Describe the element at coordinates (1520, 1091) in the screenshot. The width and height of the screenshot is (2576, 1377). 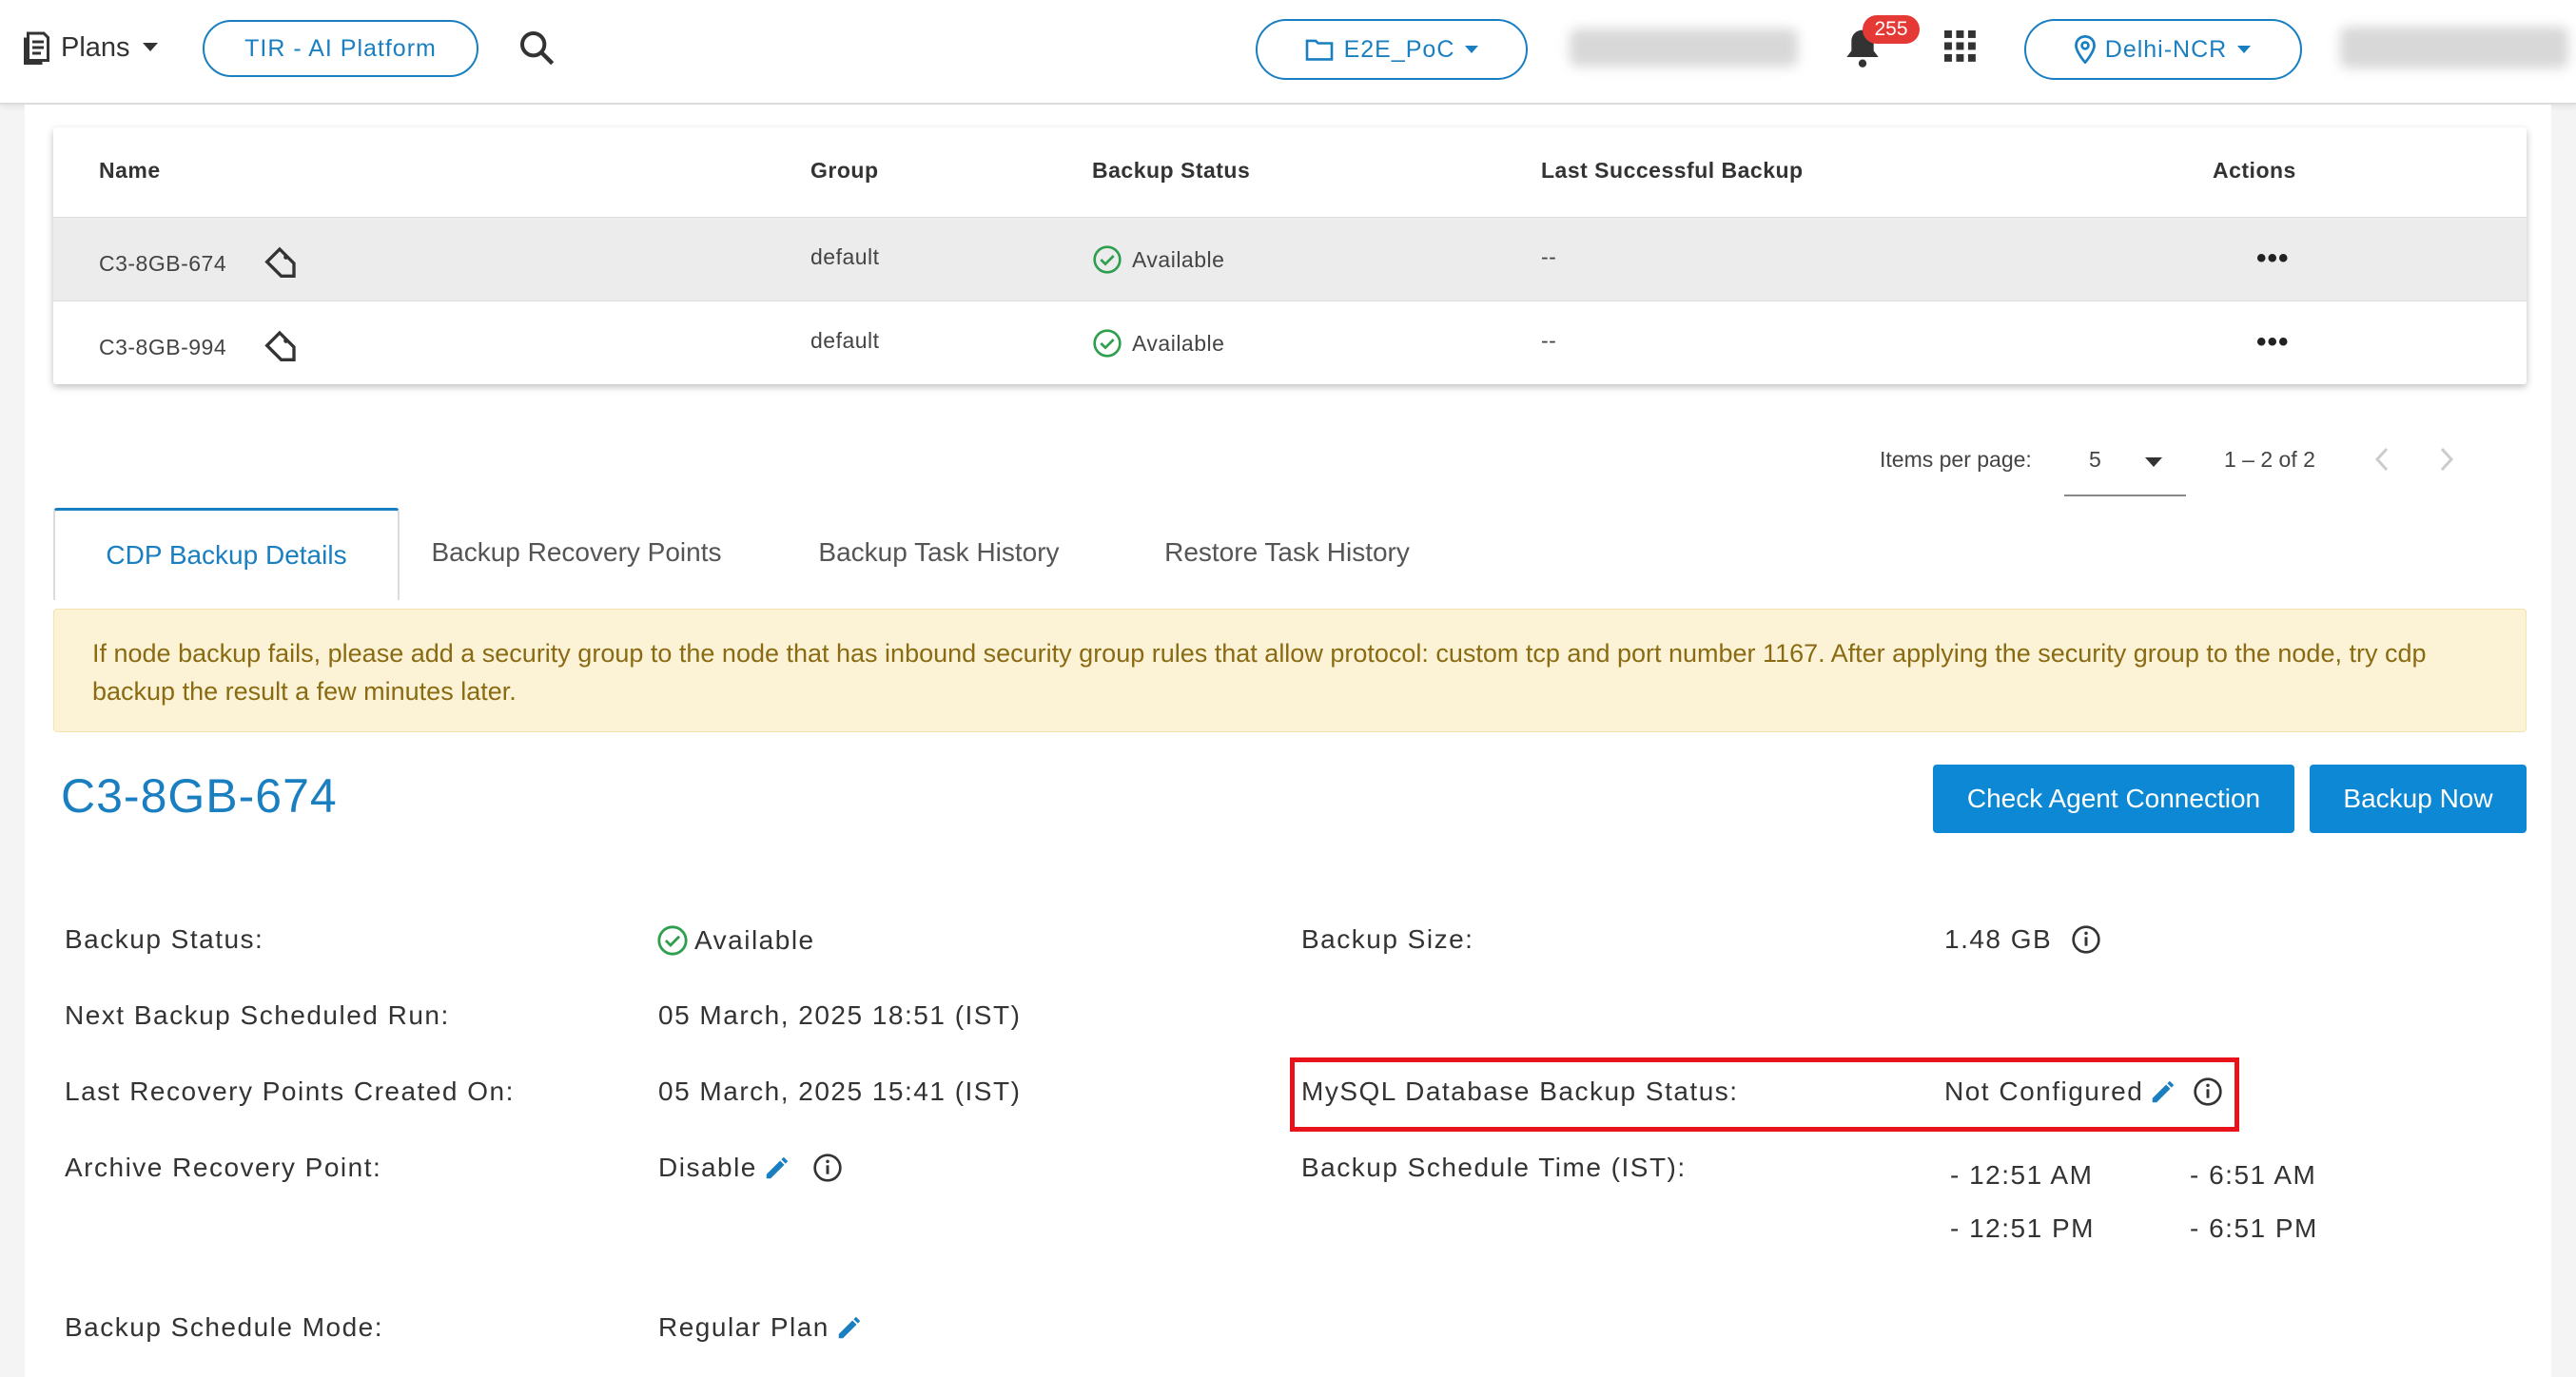
I see `mysql-backup-status-label: MySQL Database Backup Status:` at that location.